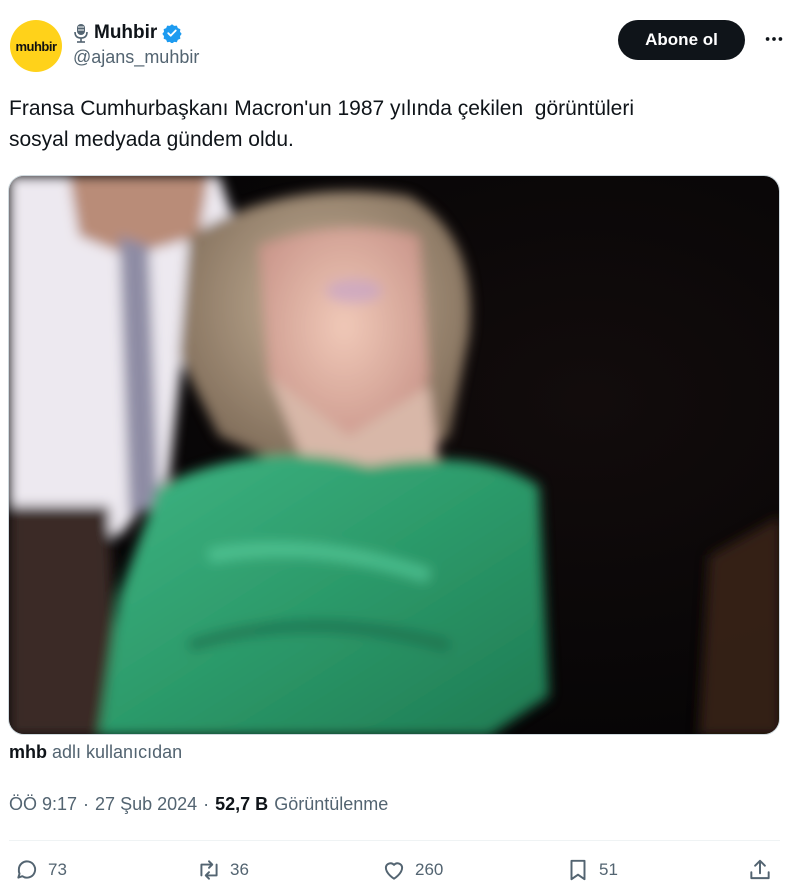 The width and height of the screenshot is (797, 887). Describe the element at coordinates (239, 869) in the screenshot. I see `repost-count: 36` at that location.